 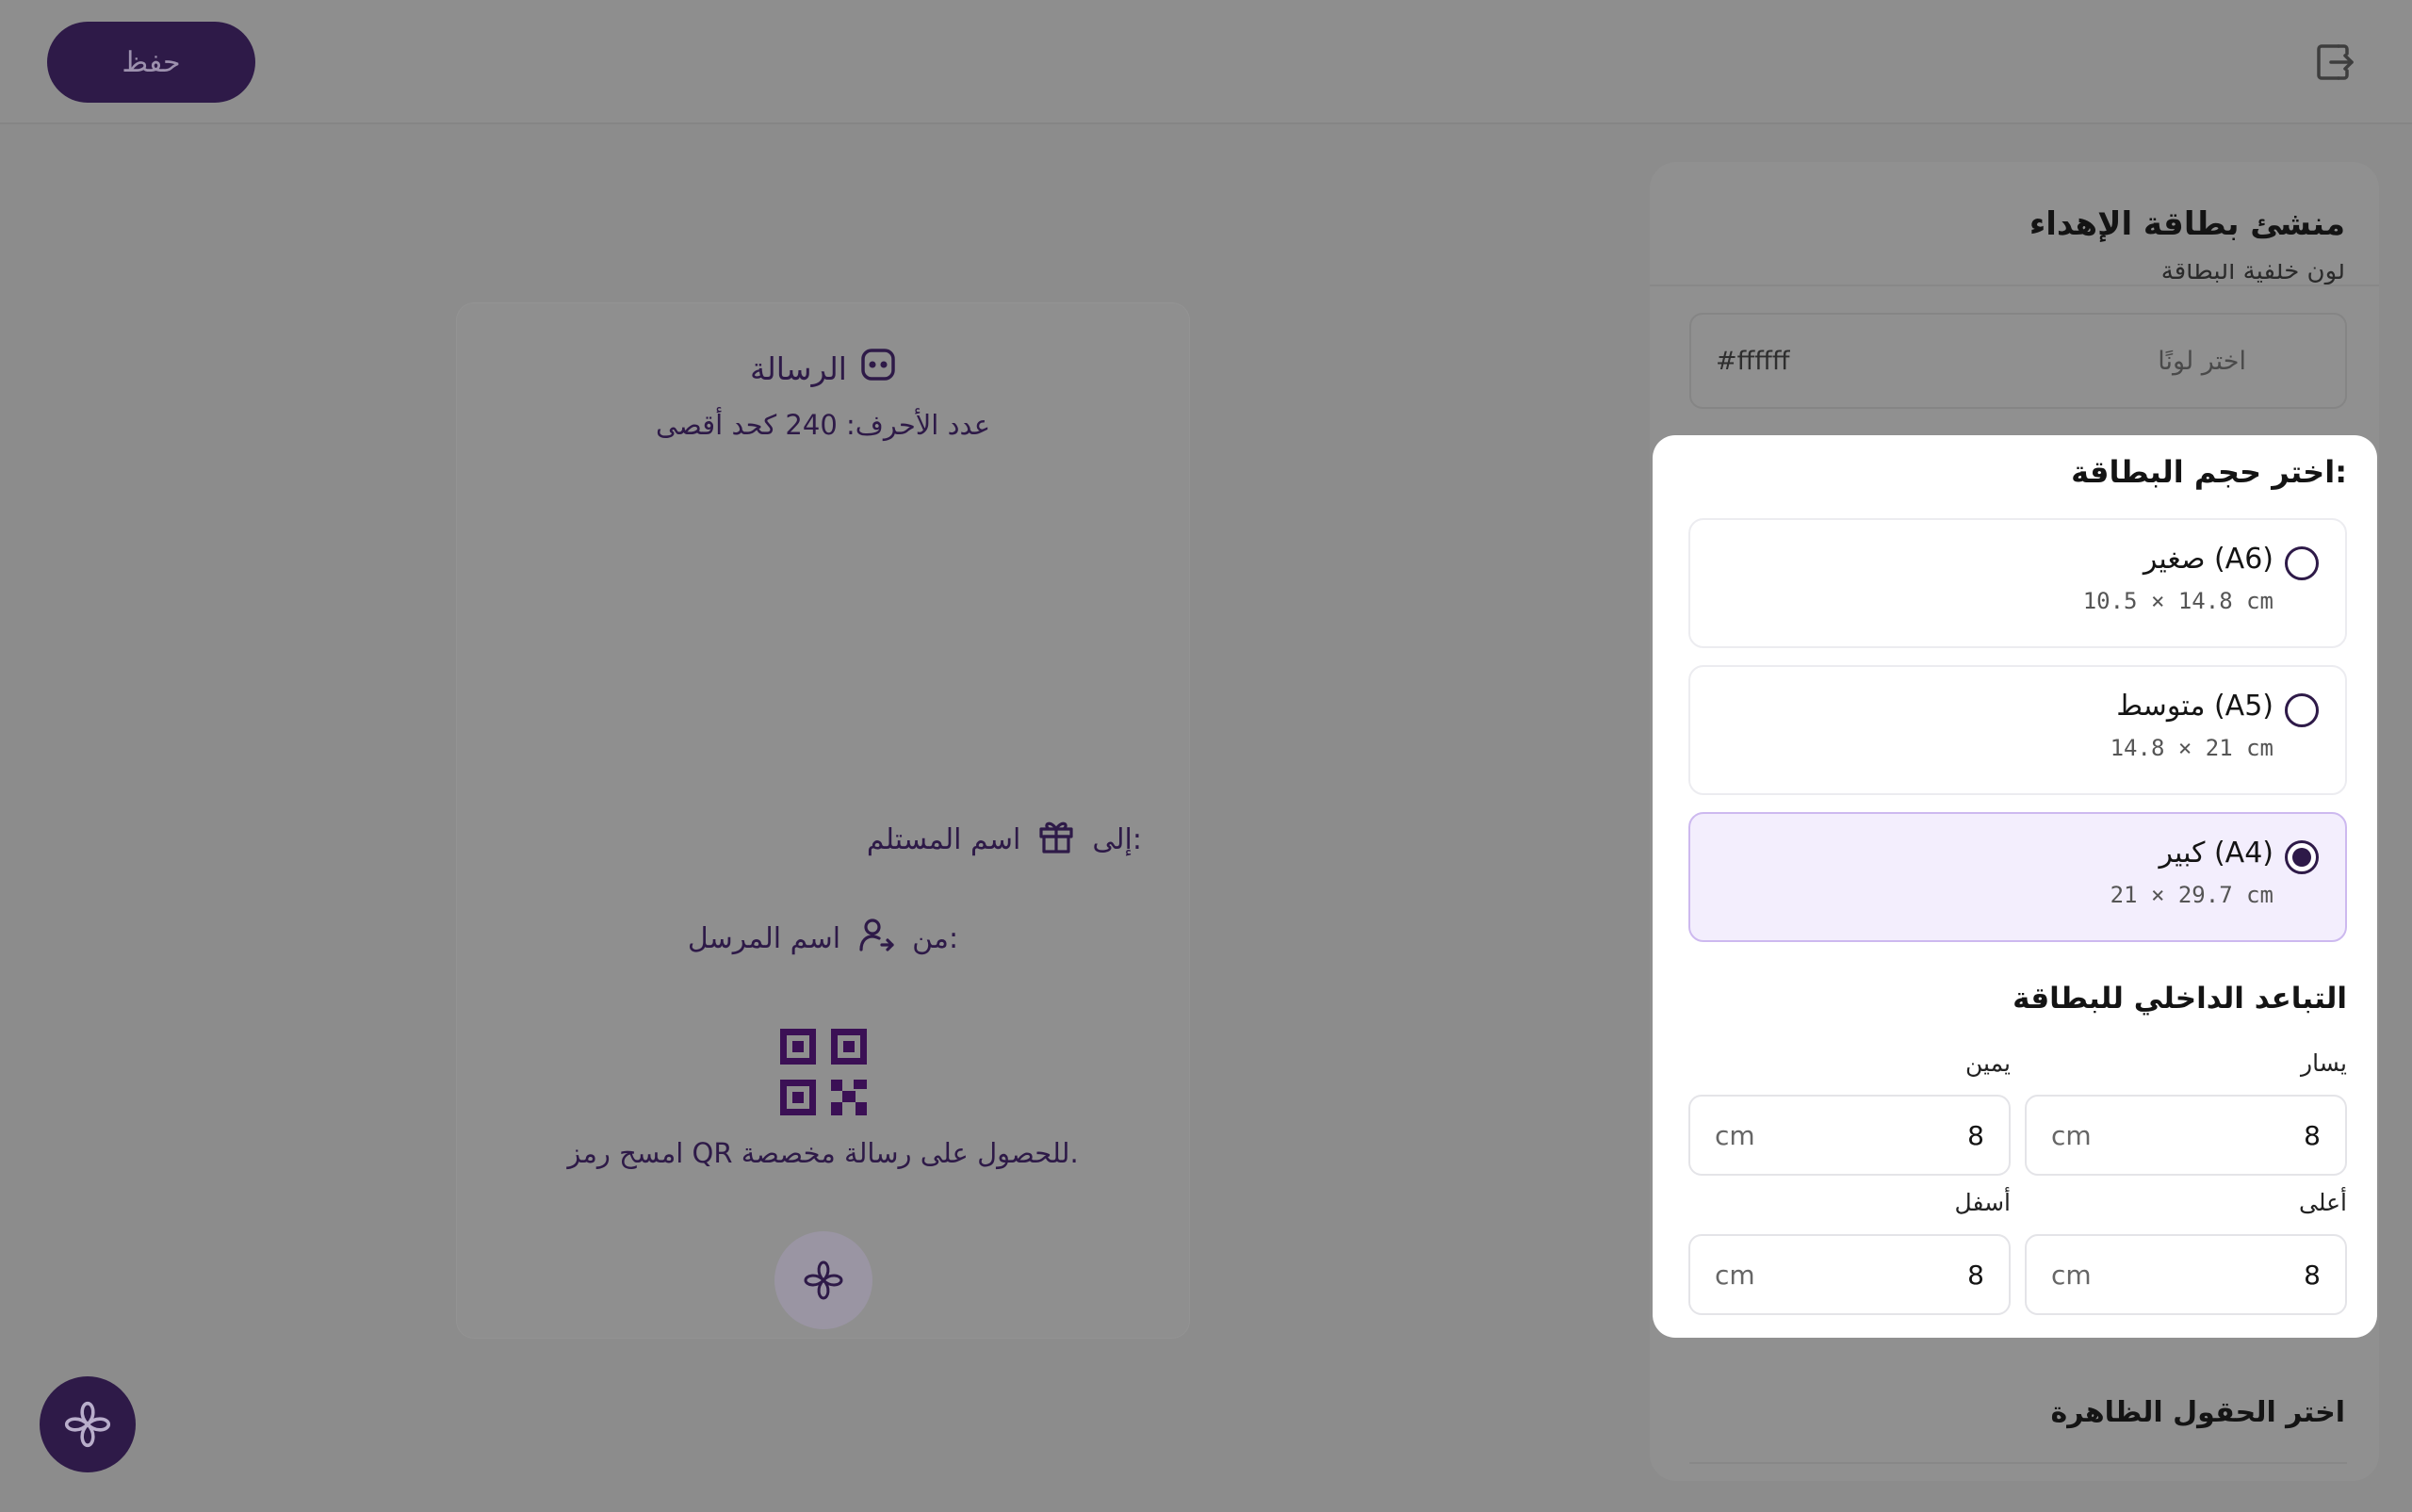 What do you see at coordinates (823, 1153) in the screenshot?
I see `qr-caption: امسح رمز QR للحصول على رسالة مخصصة.` at bounding box center [823, 1153].